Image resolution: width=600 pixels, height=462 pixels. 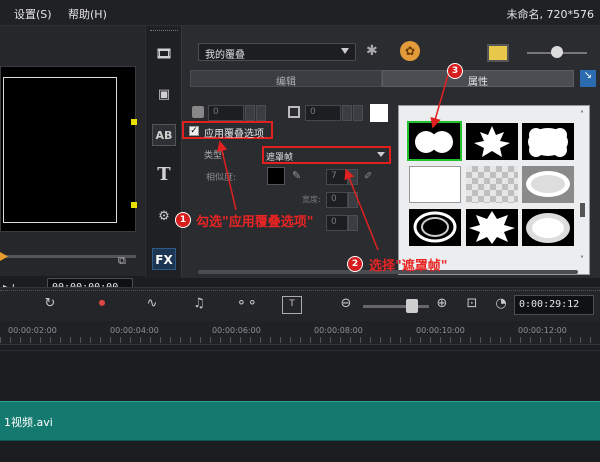 What do you see at coordinates (276, 176) in the screenshot?
I see `key-color-swatch` at bounding box center [276, 176].